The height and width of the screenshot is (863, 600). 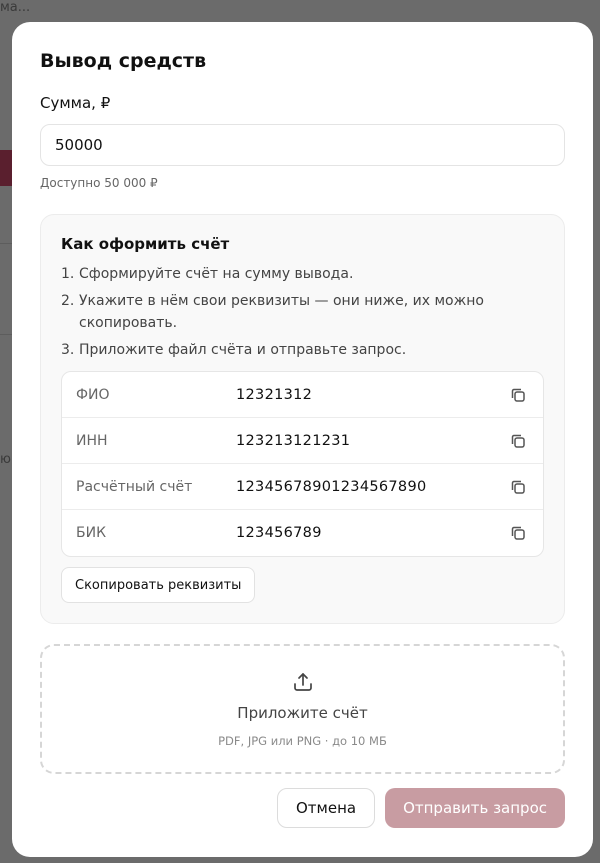 What do you see at coordinates (93, 394) in the screenshot?
I see `requisite-label: ФИО` at bounding box center [93, 394].